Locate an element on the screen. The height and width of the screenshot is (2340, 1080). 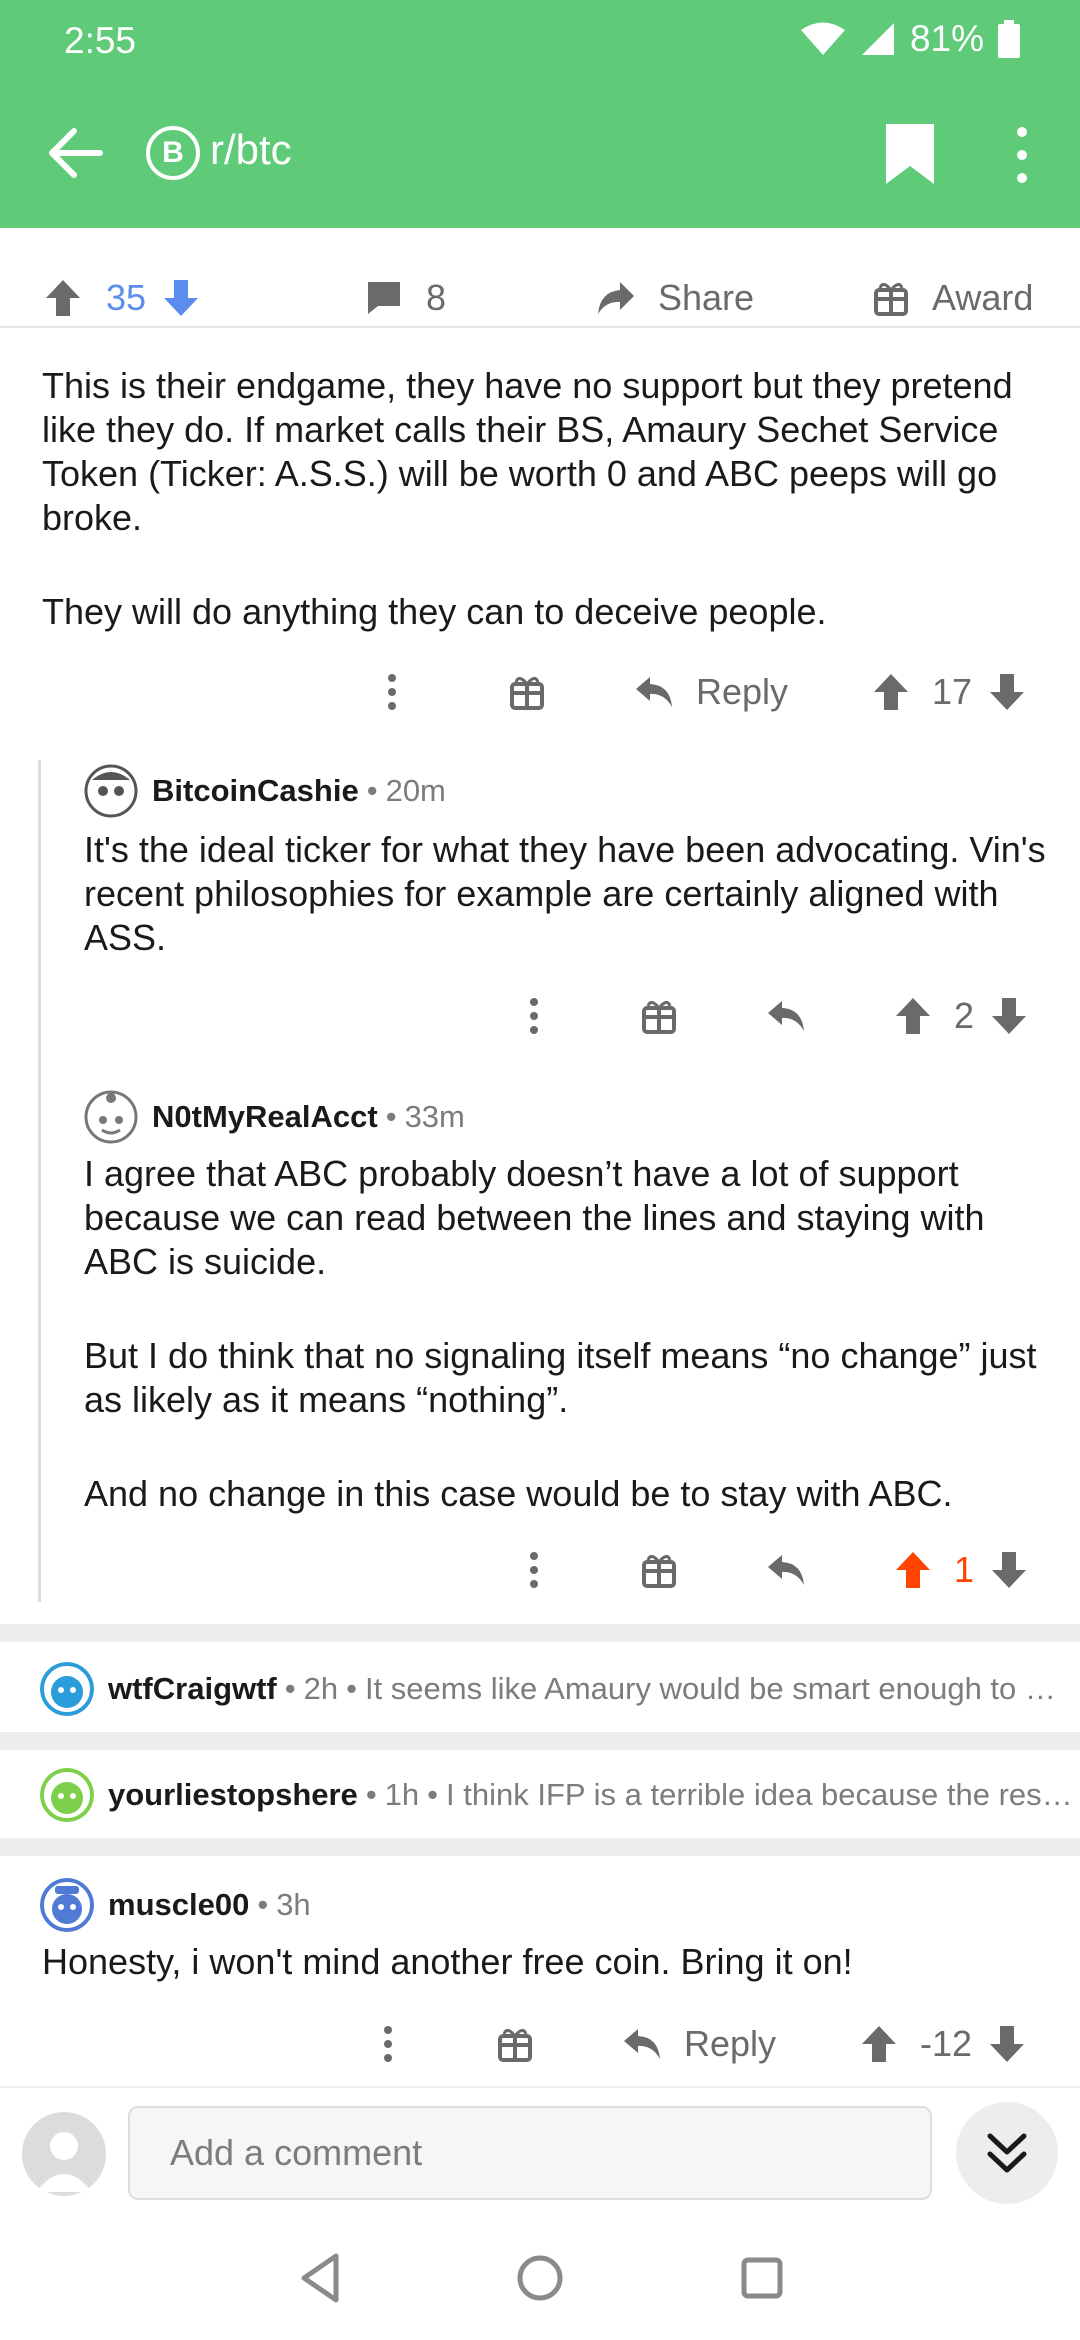
comments-count-button: 8 is located at coordinates (406, 298).